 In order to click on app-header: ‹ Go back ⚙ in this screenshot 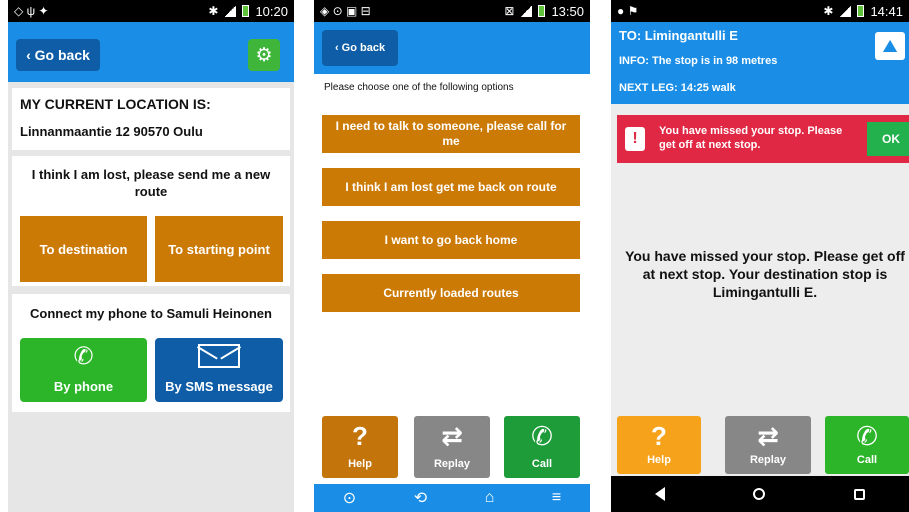, I will do `click(151, 52)`.